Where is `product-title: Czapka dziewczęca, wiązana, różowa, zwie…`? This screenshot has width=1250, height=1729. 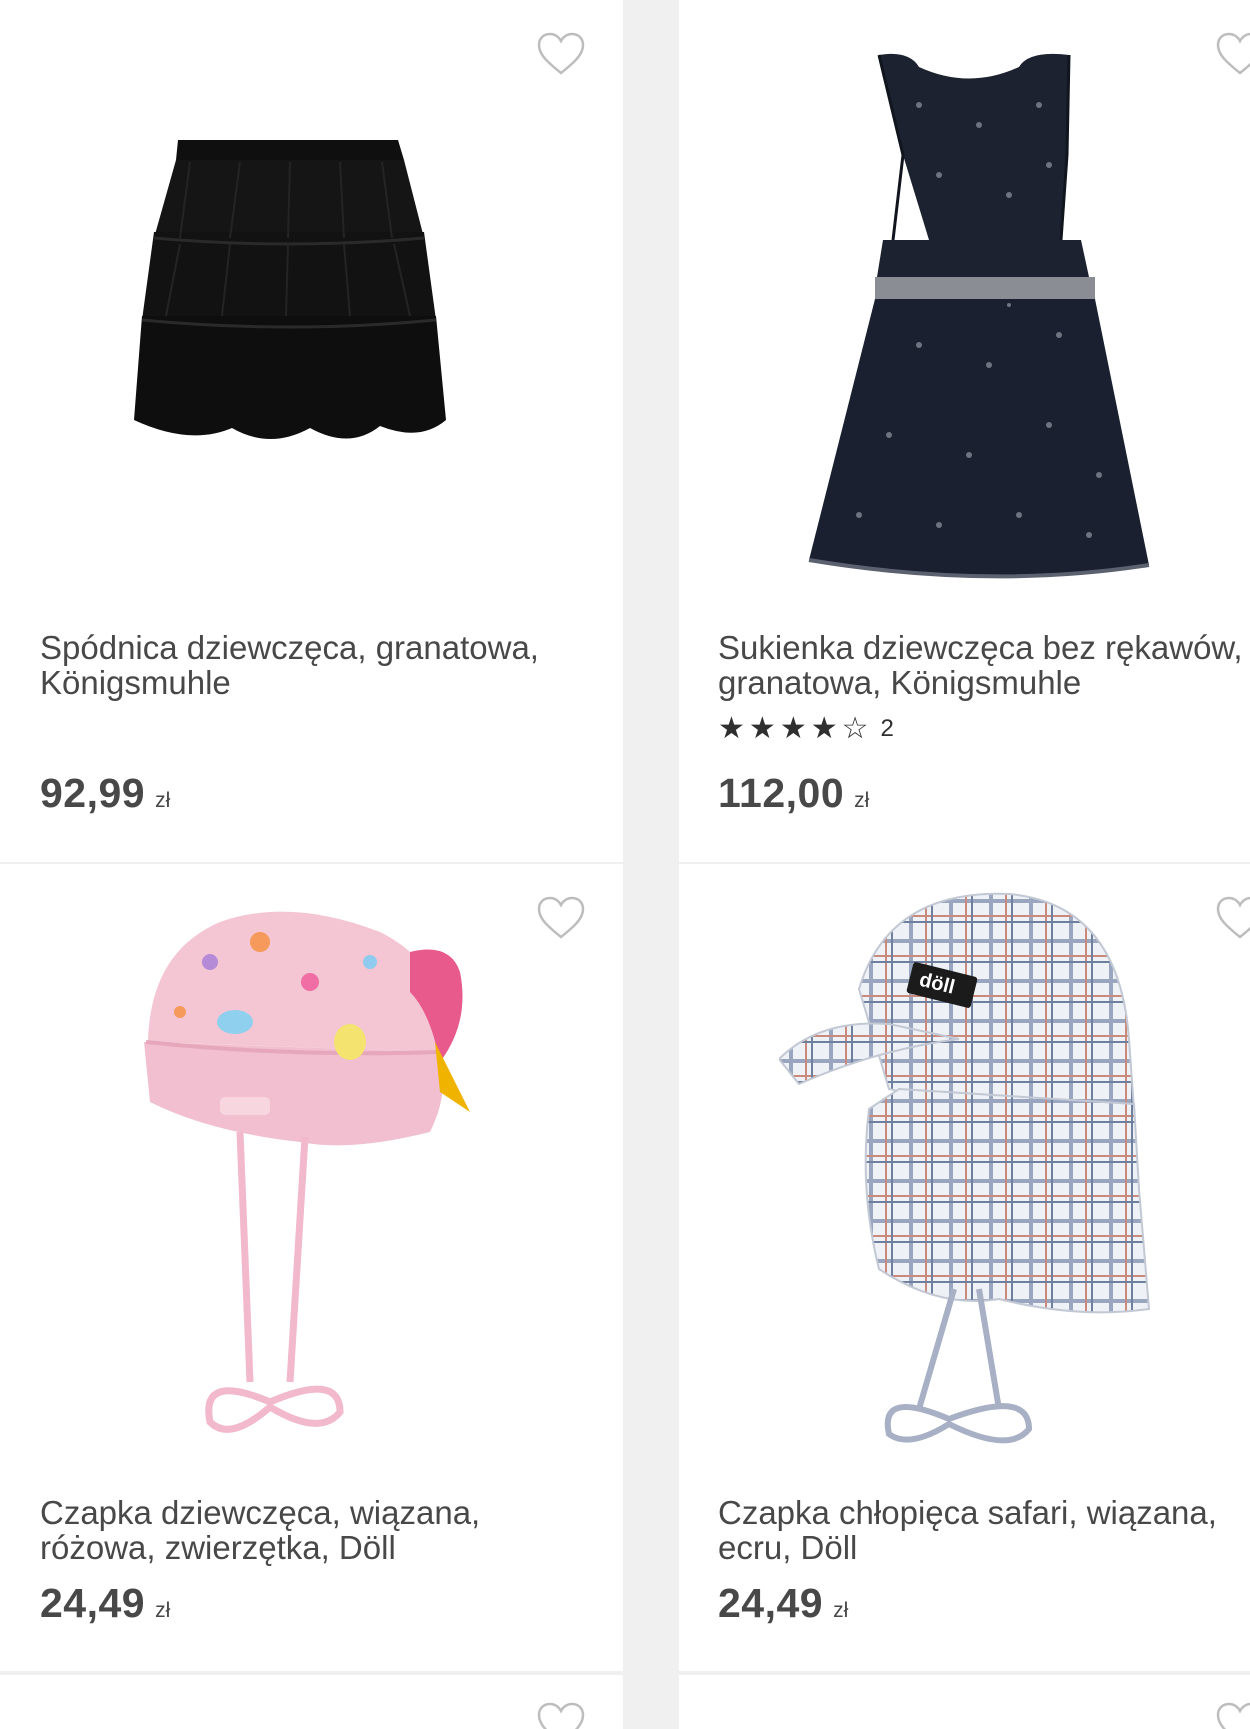
product-title: Czapka dziewczęca, wiązana, różowa, zwie… is located at coordinates (326, 1530).